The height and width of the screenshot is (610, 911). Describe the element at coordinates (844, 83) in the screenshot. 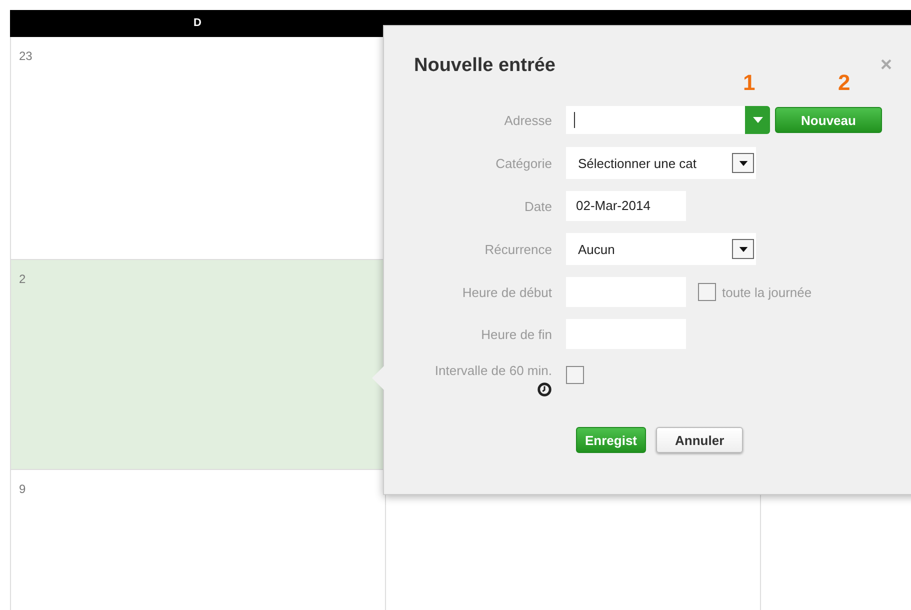

I see `annotation-number: 2` at that location.